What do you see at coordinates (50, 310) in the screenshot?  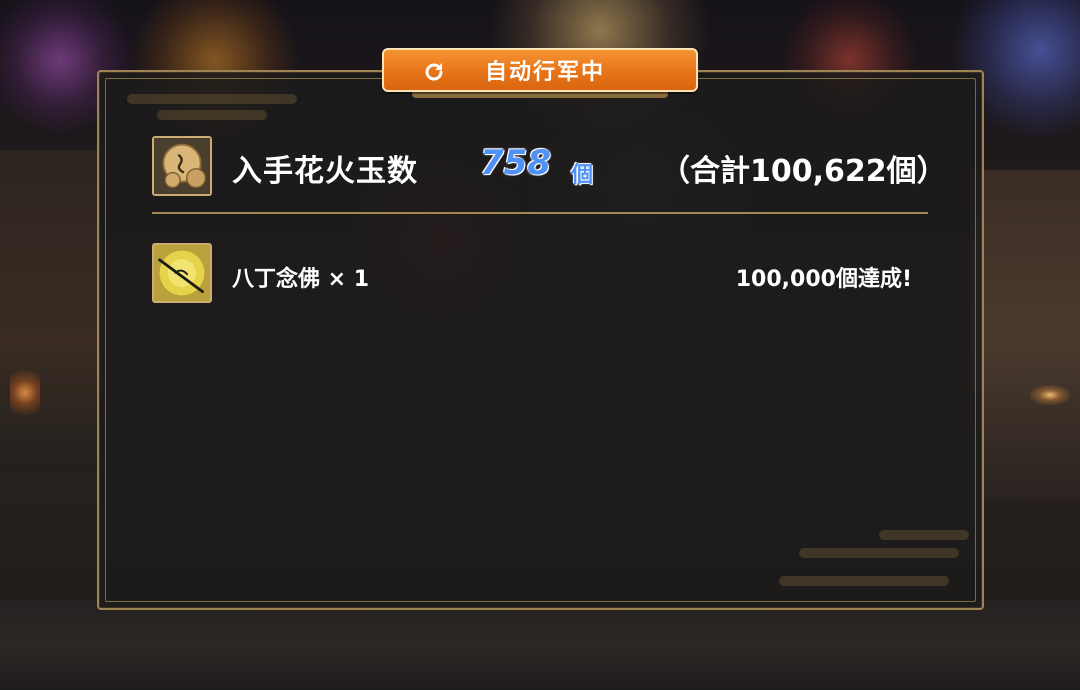 I see `background-building-left` at bounding box center [50, 310].